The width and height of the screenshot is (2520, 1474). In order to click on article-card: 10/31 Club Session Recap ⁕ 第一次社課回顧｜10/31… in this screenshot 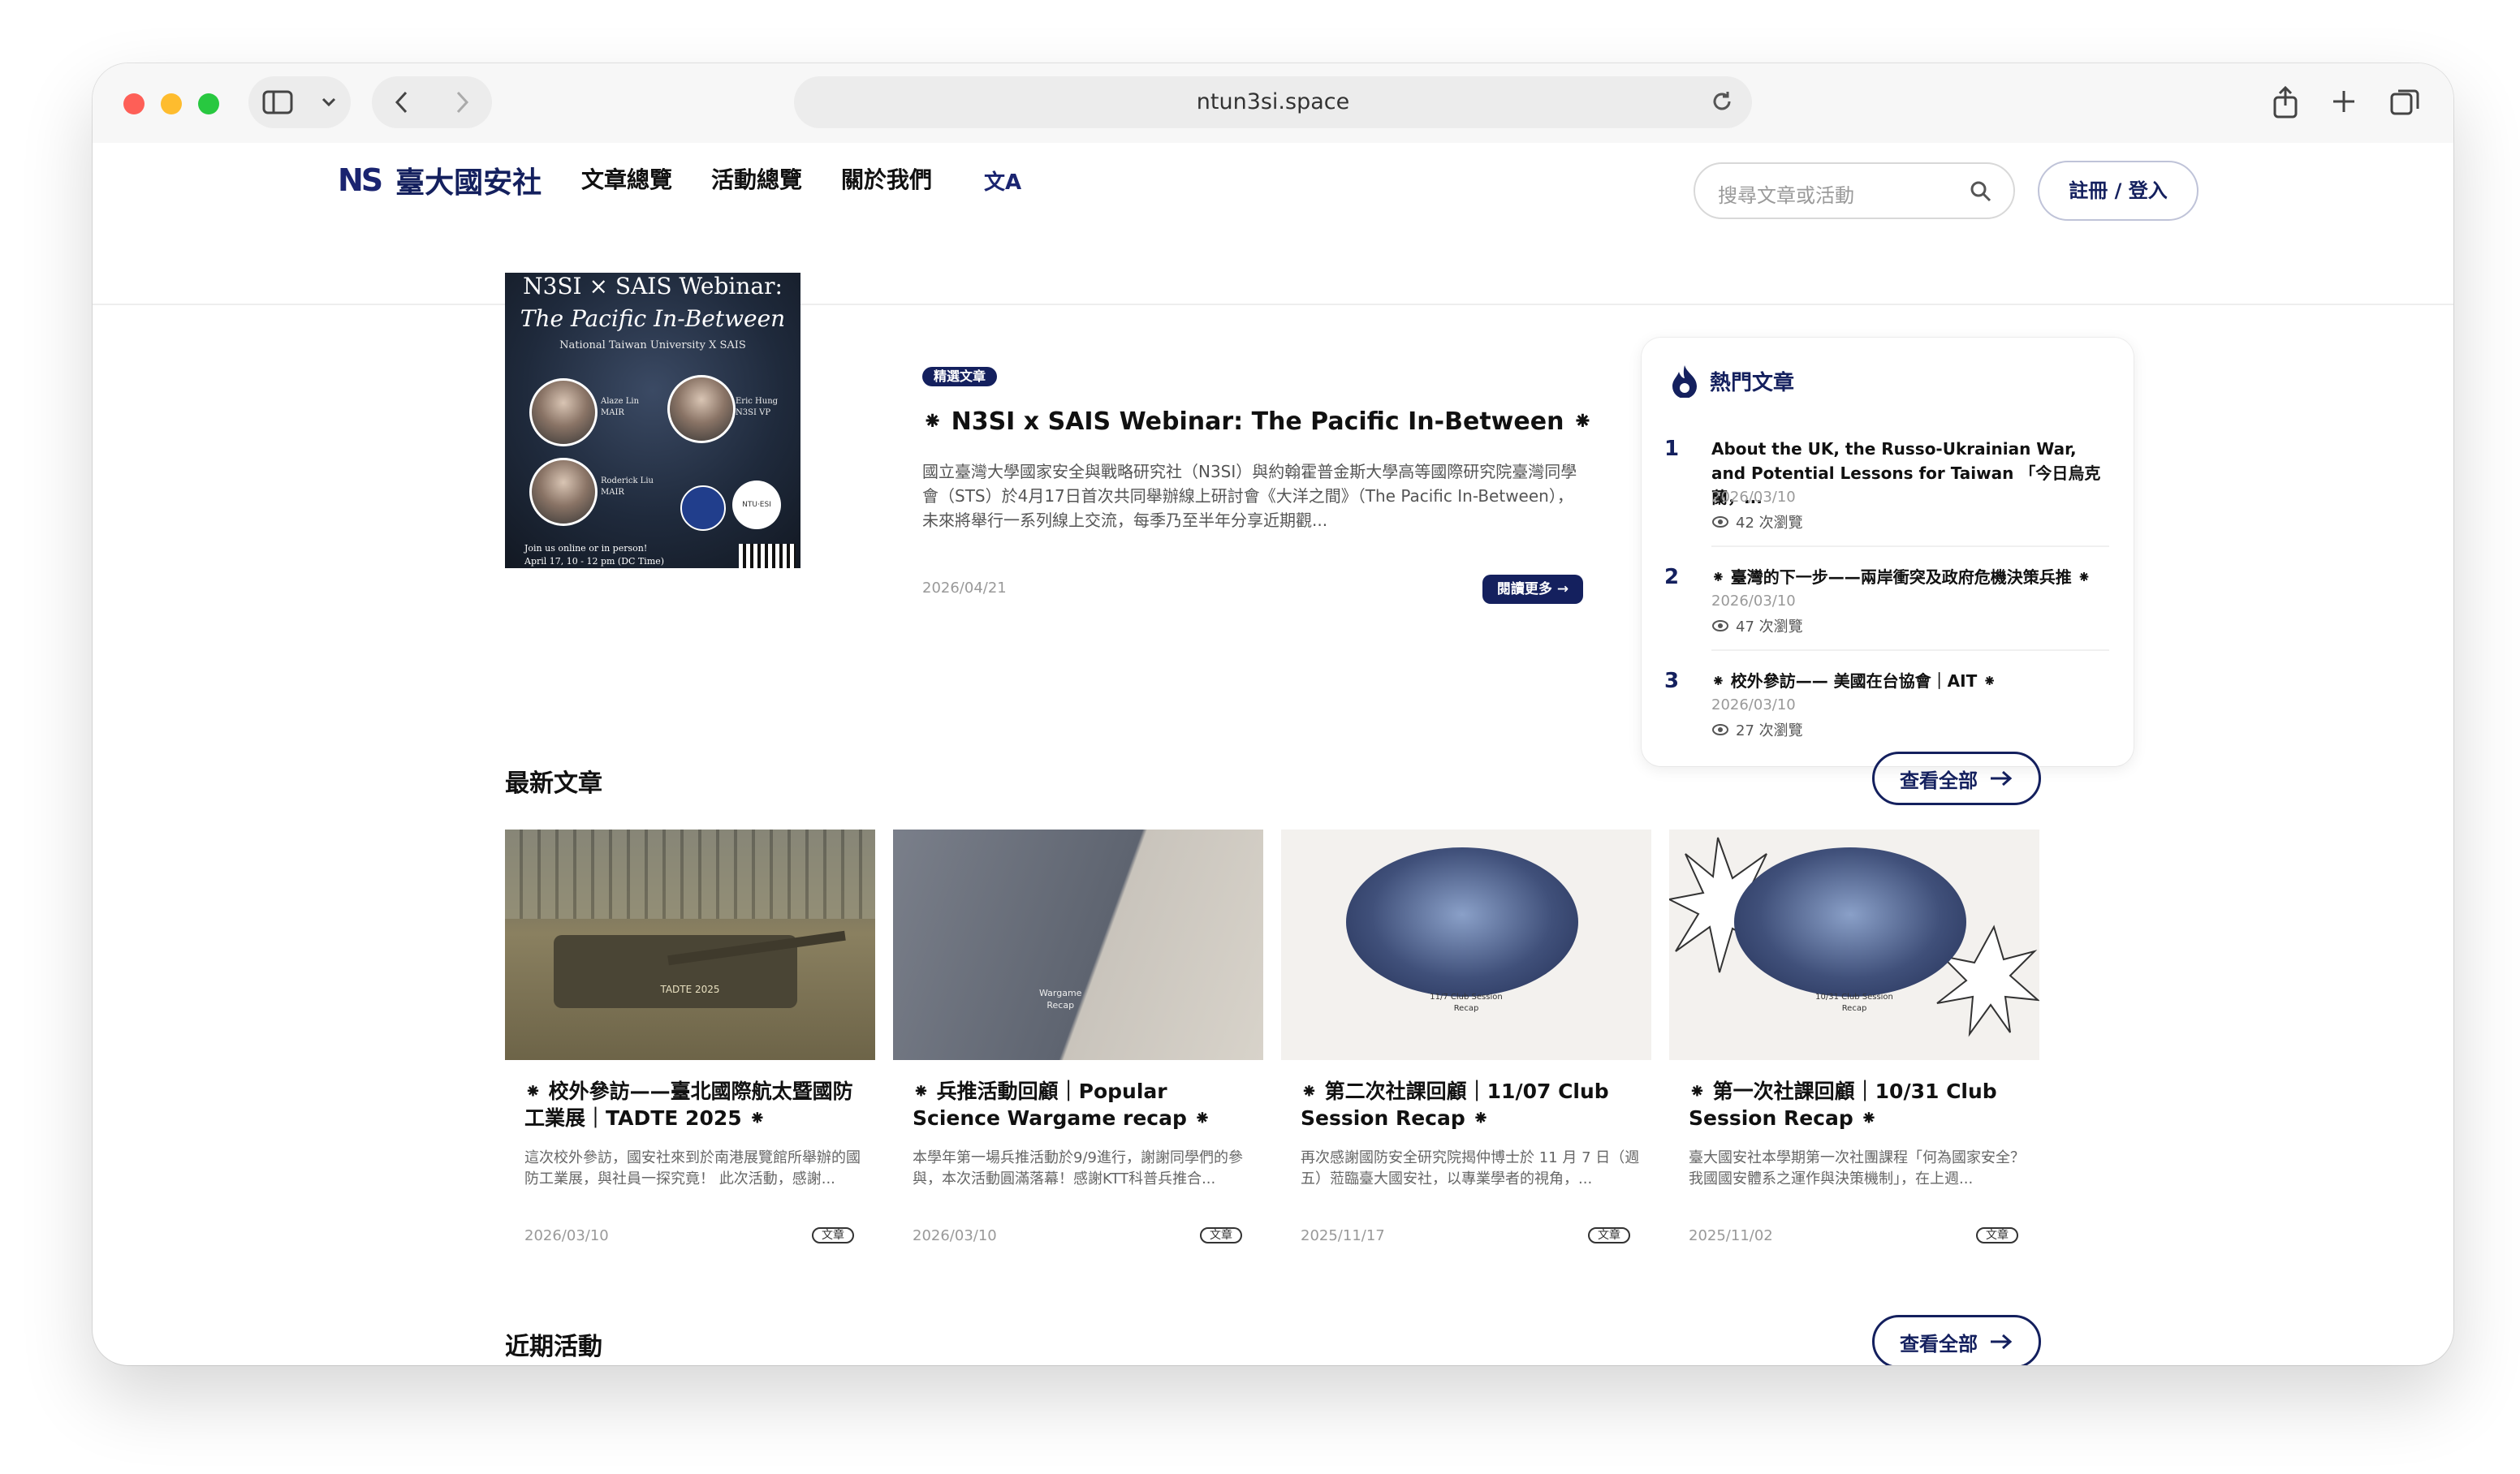, I will do `click(1854, 1044)`.